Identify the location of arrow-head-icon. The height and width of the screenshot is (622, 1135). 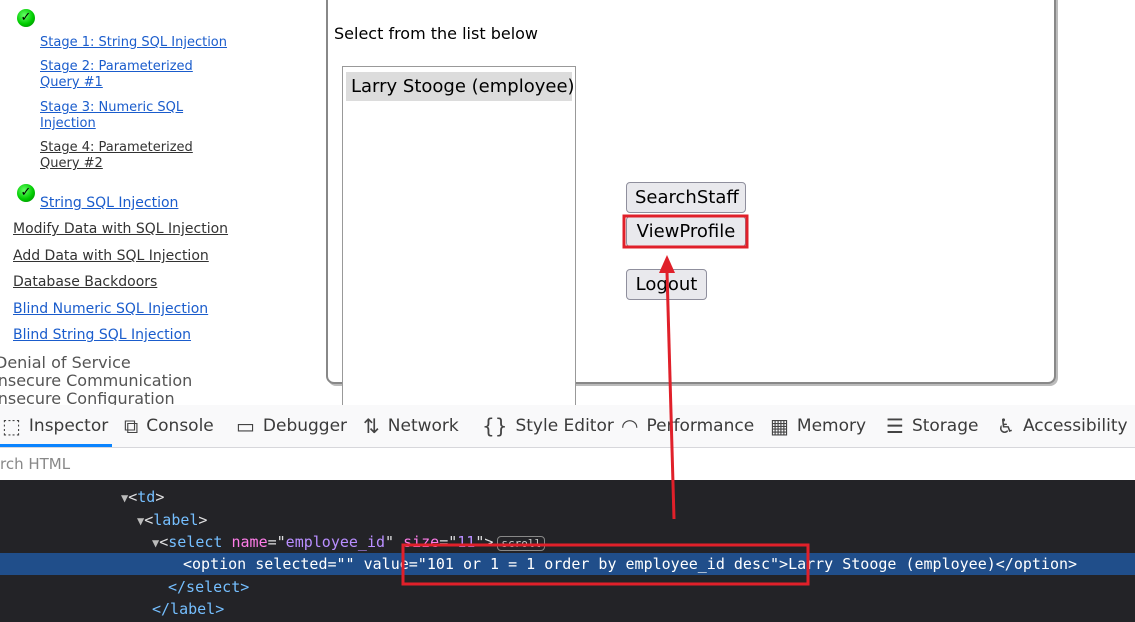
(667, 264).